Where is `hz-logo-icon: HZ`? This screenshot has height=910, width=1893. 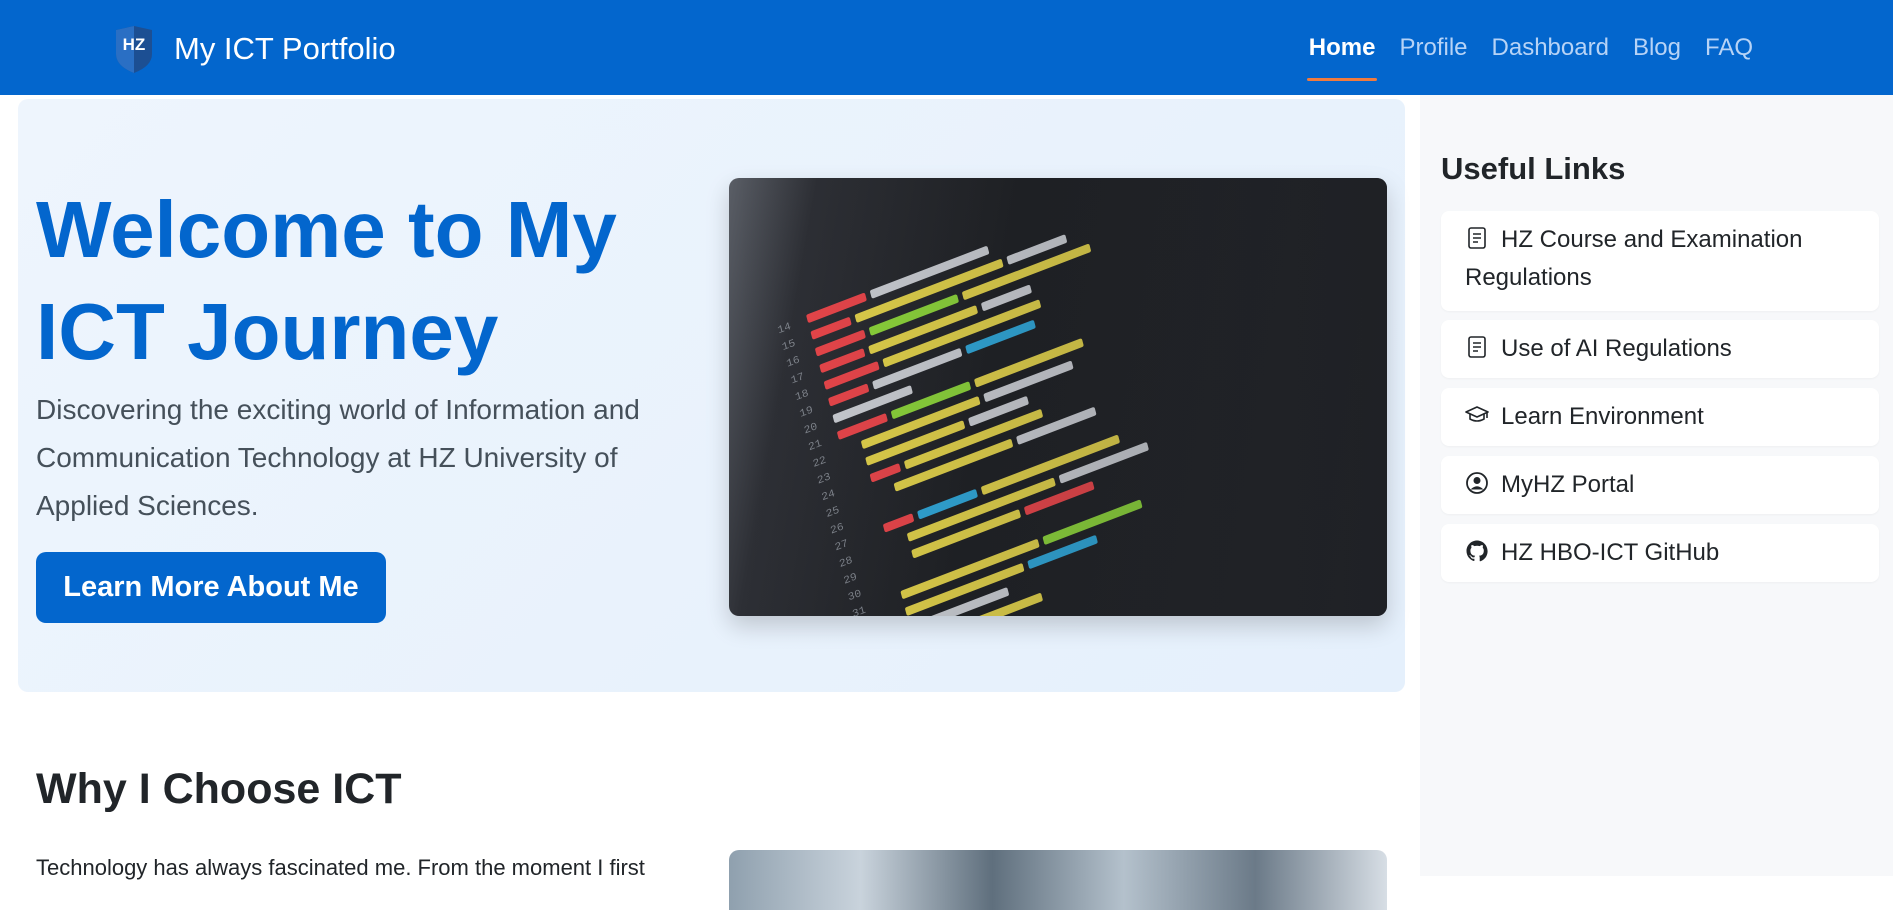
hz-logo-icon: HZ is located at coordinates (134, 49).